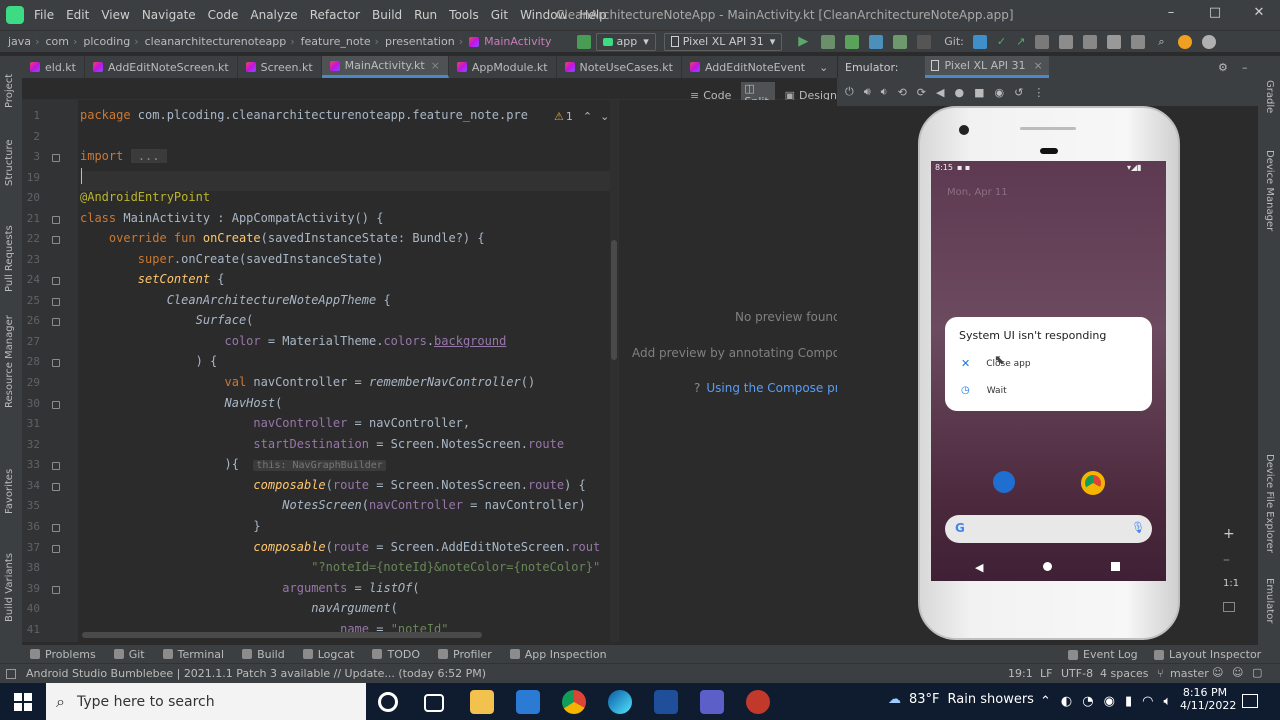 Image resolution: width=1280 pixels, height=720 pixels. Describe the element at coordinates (335, 15) in the screenshot. I see `menu-refactor: Refactor` at that location.